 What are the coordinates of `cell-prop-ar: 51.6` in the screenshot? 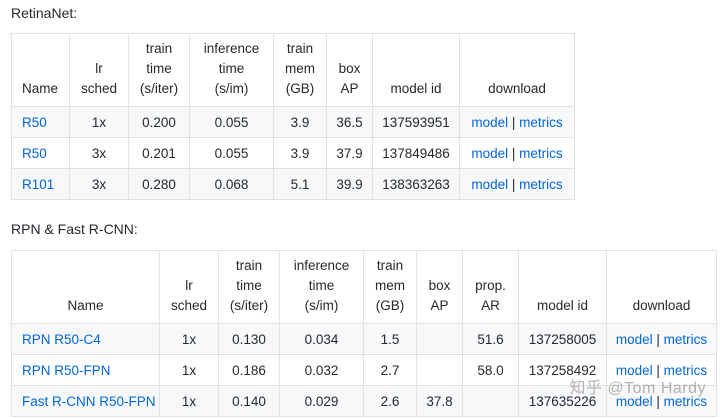 It's located at (490, 339).